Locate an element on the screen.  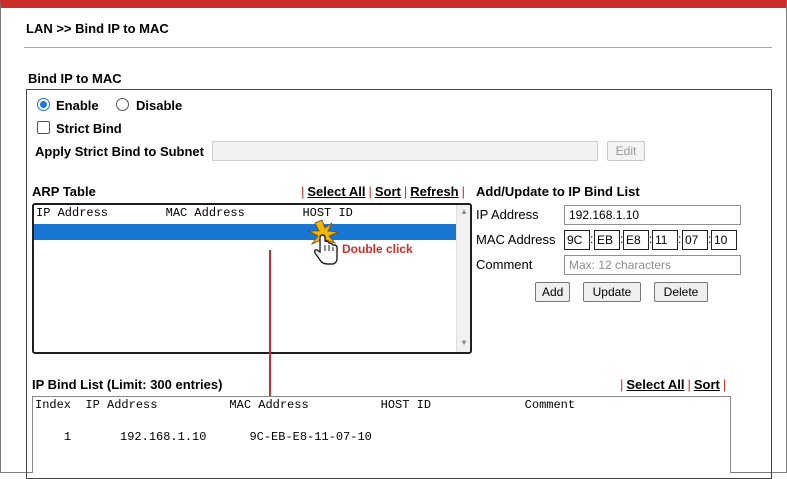
arp-scrollbar: ▲ ▼ is located at coordinates (463, 278).